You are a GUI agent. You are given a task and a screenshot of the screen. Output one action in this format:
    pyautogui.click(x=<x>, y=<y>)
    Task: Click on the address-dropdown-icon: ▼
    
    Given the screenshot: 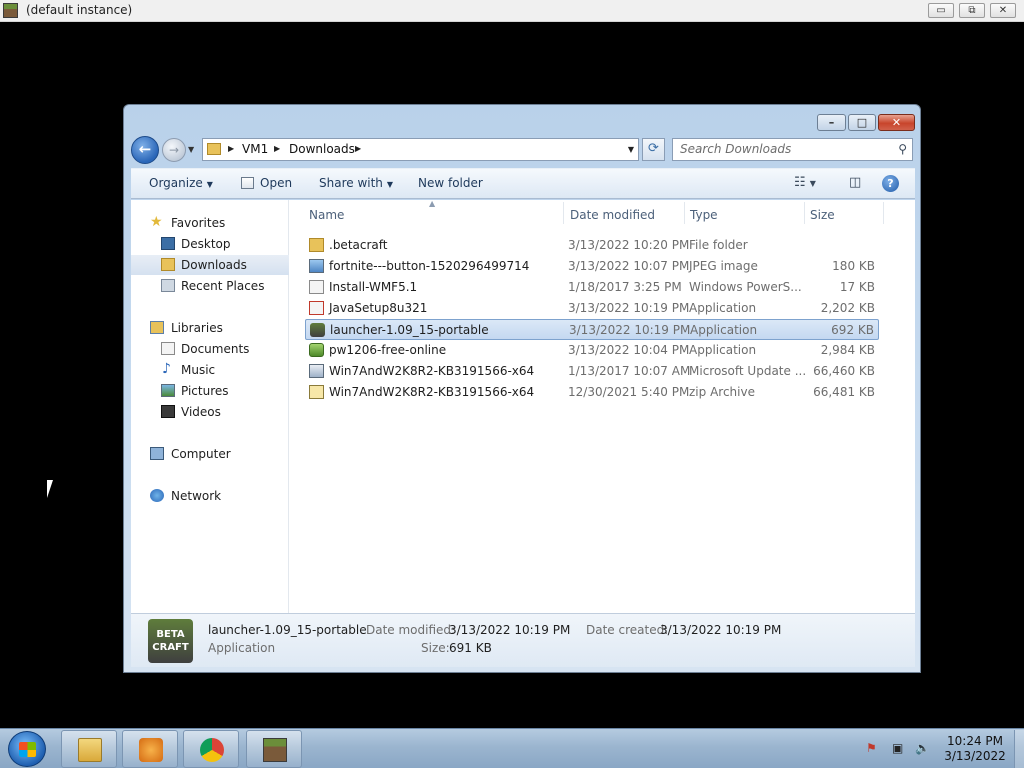 What is the action you would take?
    pyautogui.click(x=631, y=149)
    